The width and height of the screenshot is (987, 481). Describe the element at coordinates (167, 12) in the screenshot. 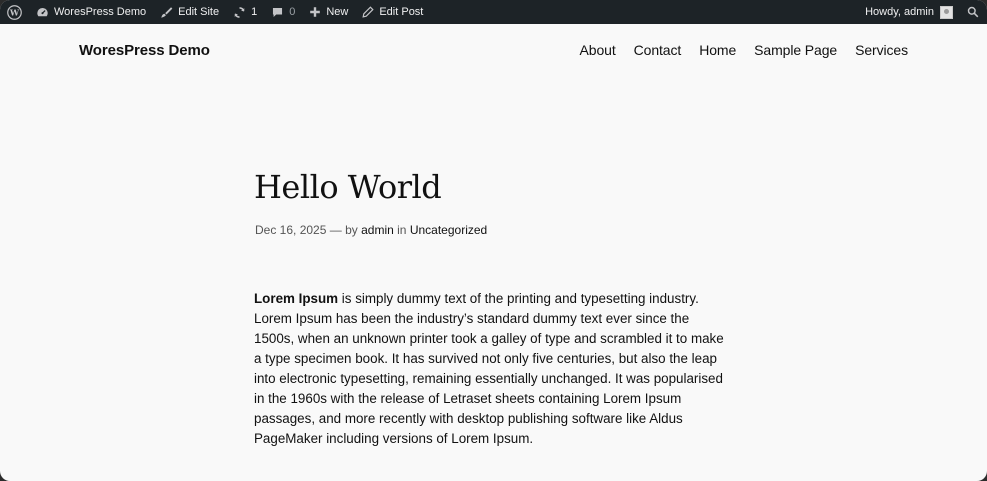

I see `brush-icon` at that location.